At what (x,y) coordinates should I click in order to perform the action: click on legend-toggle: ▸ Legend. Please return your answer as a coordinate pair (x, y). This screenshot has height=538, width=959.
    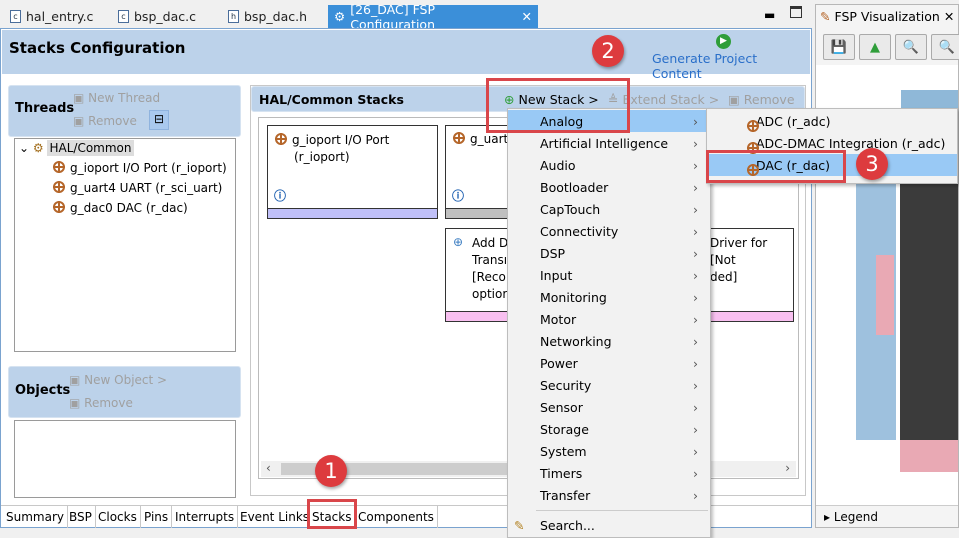
    Looking at the image, I should click on (887, 516).